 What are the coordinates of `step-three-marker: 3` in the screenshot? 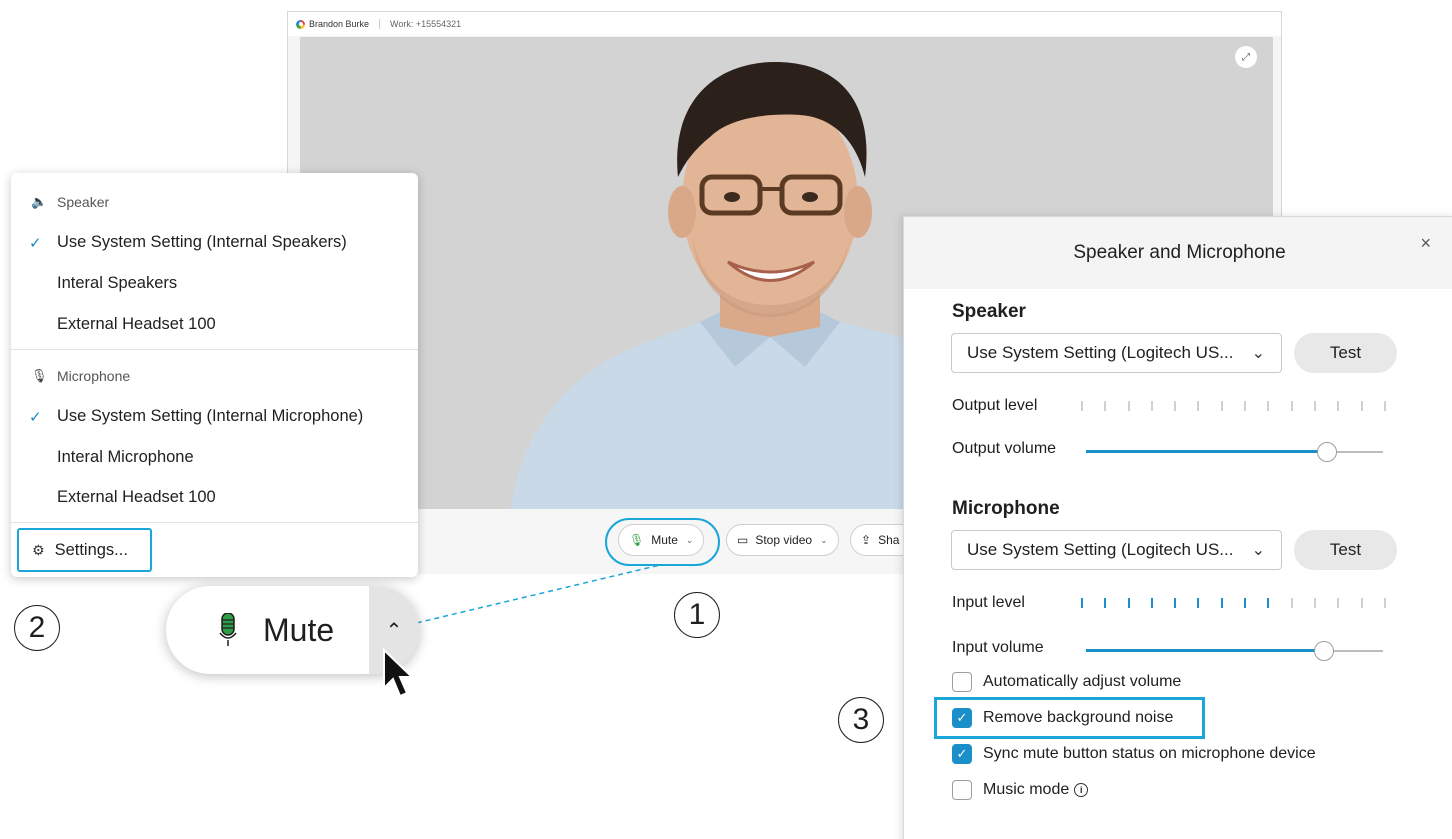 It's located at (861, 720).